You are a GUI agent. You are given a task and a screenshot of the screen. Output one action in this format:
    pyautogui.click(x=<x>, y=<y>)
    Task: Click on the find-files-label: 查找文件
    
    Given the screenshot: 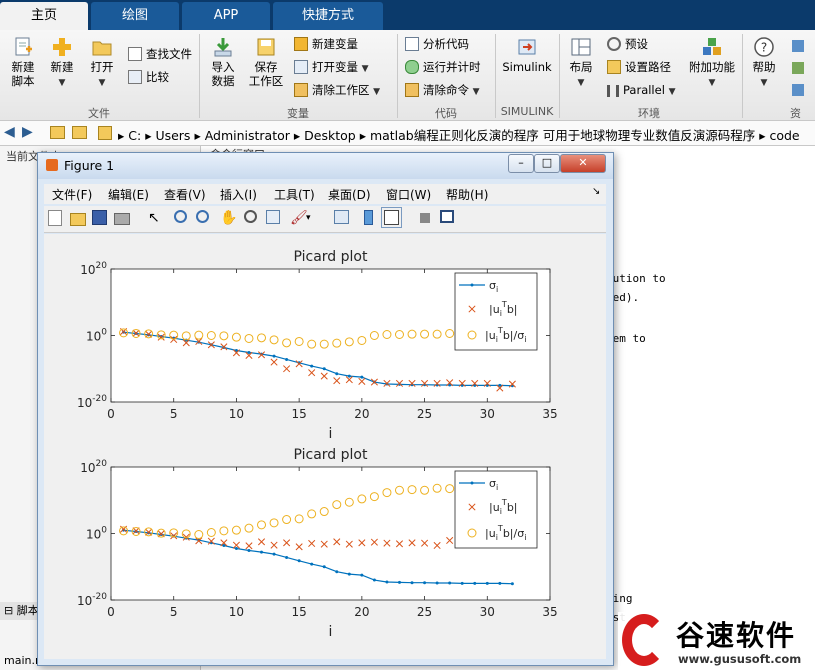 What is the action you would take?
    pyautogui.click(x=169, y=54)
    